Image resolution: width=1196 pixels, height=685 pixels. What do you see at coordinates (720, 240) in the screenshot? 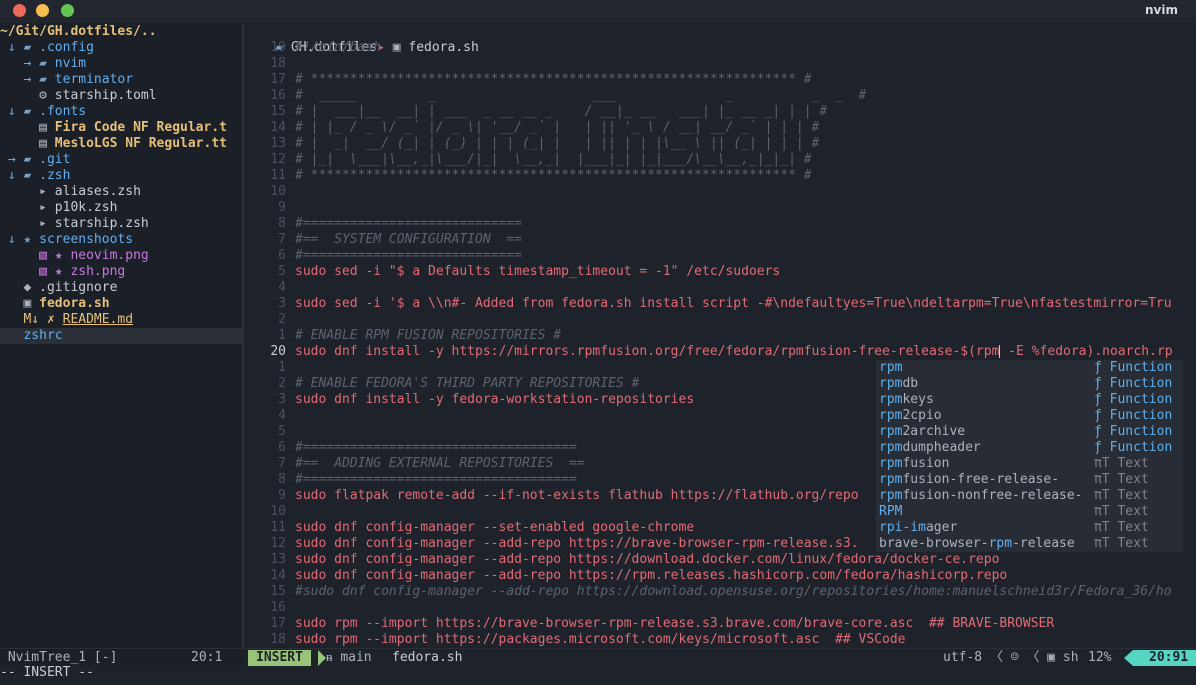
I see `code-line: 7 #== SYSTEM CONFIGURATION ==` at bounding box center [720, 240].